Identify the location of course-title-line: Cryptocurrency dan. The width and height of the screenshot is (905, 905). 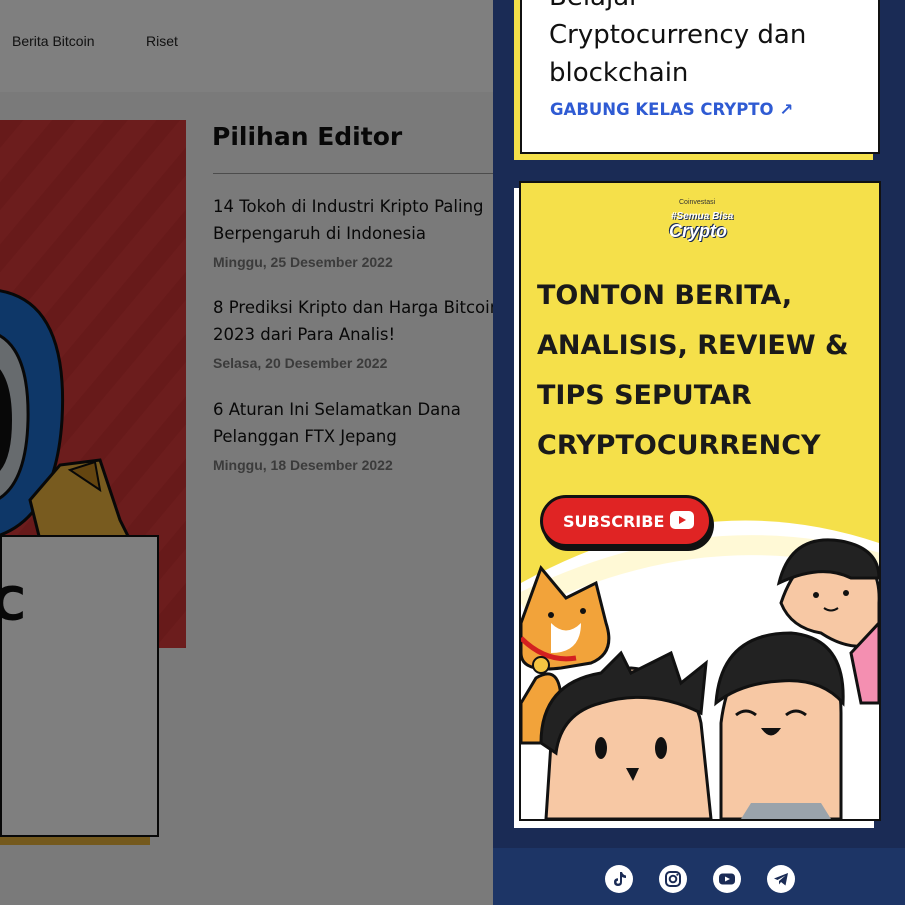
(678, 35).